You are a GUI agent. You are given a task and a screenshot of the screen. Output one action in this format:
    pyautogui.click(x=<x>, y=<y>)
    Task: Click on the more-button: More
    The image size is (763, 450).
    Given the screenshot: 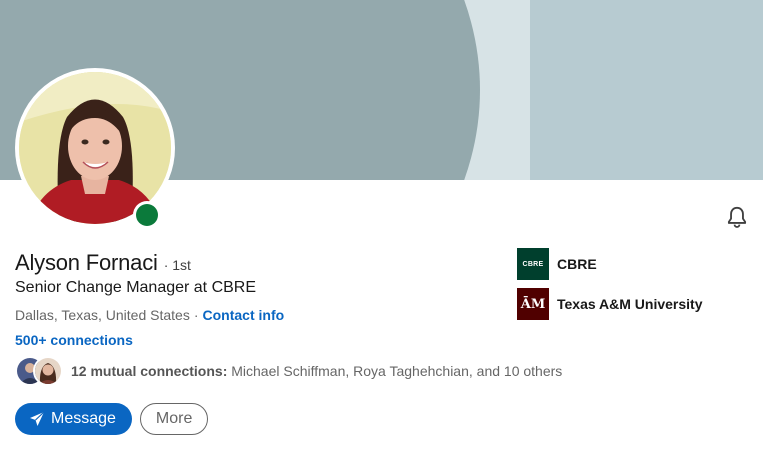 What is the action you would take?
    pyautogui.click(x=174, y=419)
    